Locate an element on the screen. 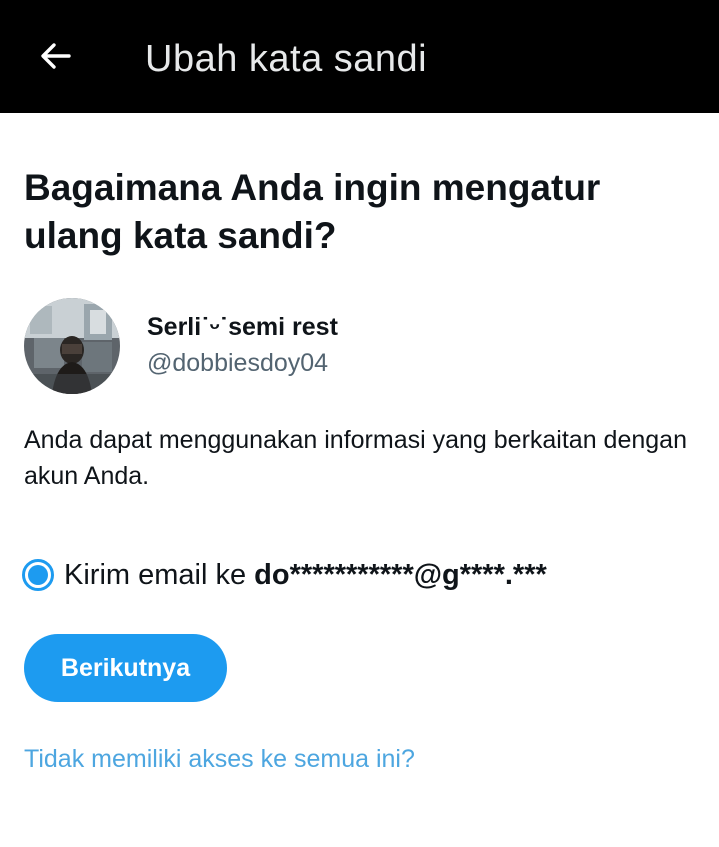 The image size is (719, 847). email-option: Kirim email ke do***********@g****.*** is located at coordinates (284, 575).